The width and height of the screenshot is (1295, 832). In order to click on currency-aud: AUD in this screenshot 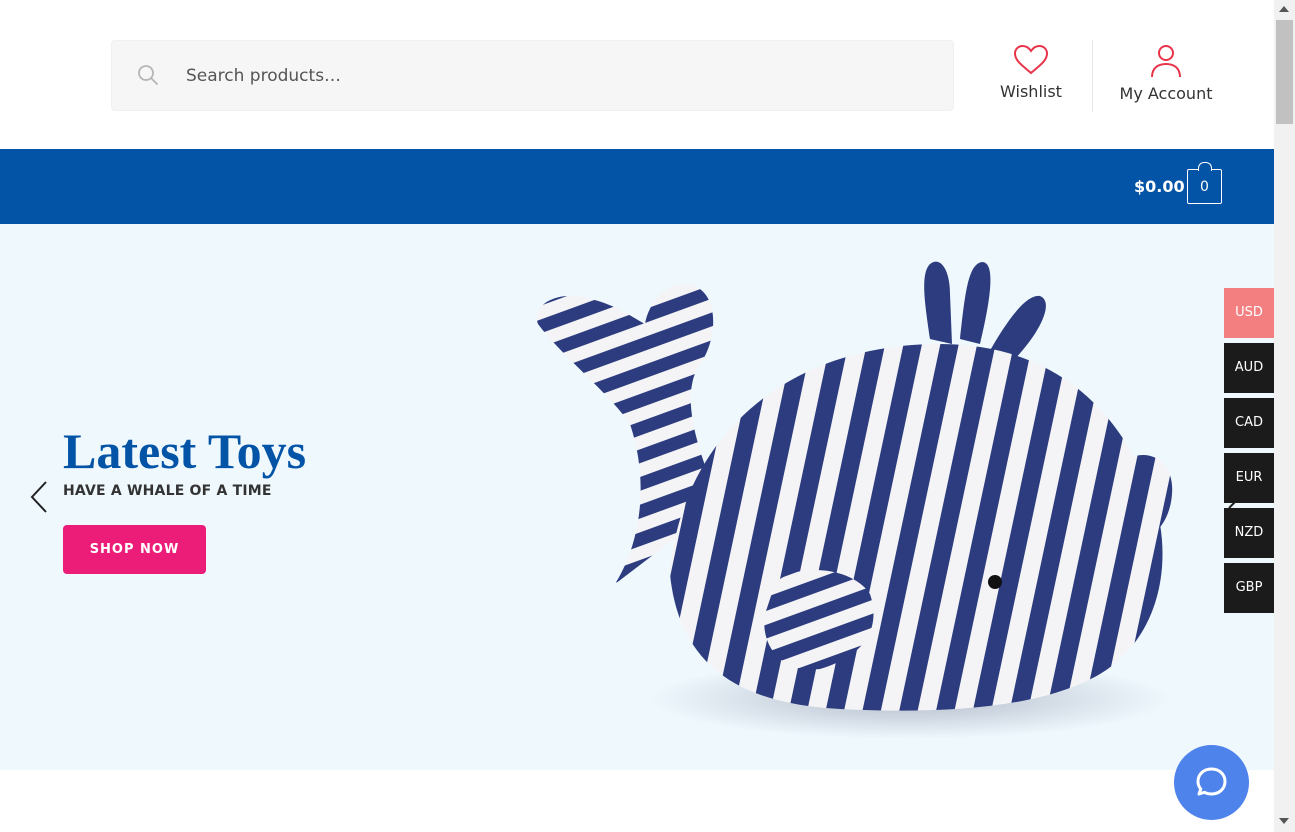, I will do `click(1249, 368)`.